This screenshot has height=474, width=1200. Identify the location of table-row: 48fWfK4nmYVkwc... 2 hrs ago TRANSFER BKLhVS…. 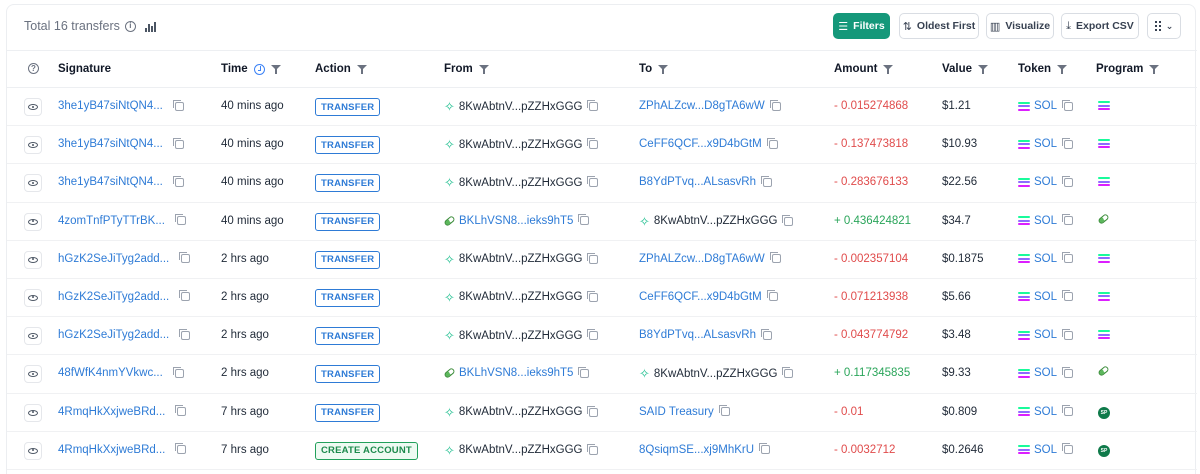
(602, 374).